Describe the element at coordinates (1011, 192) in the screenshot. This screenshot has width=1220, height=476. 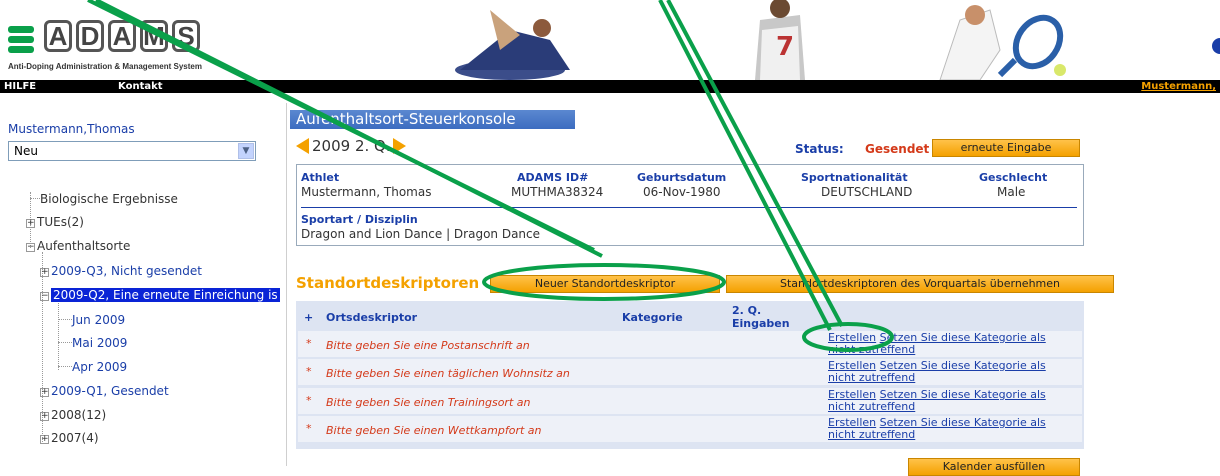
I see `gender-value: Male` at that location.